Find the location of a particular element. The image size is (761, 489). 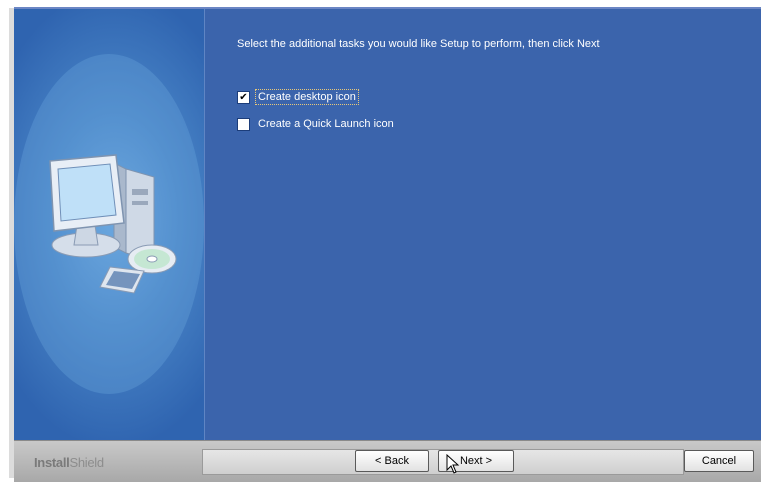

checkbox-checked-icon: ✔ is located at coordinates (243, 97).